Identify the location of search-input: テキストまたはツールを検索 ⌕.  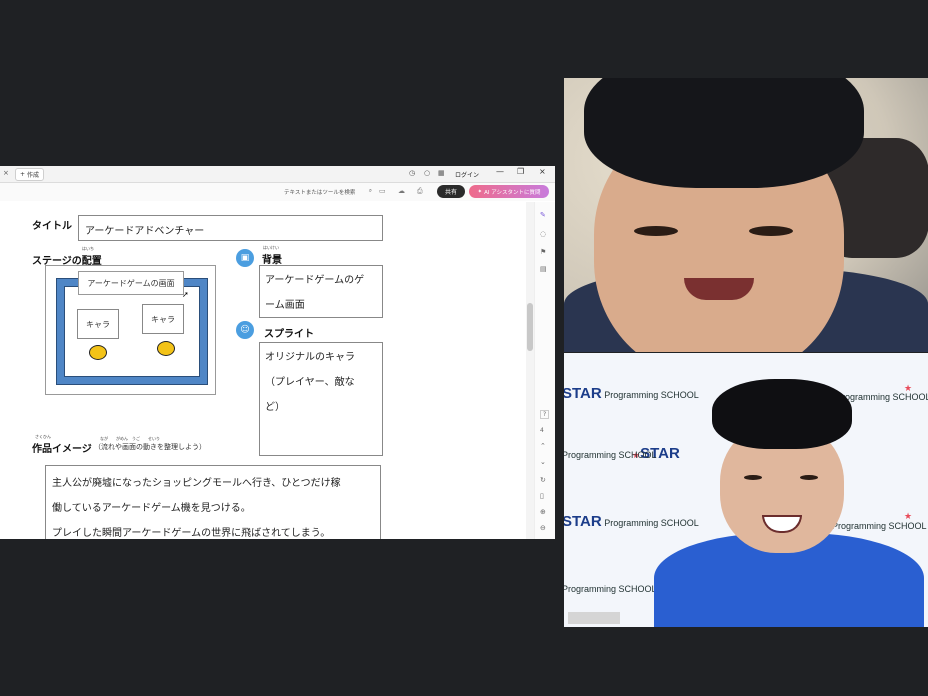
(328, 191).